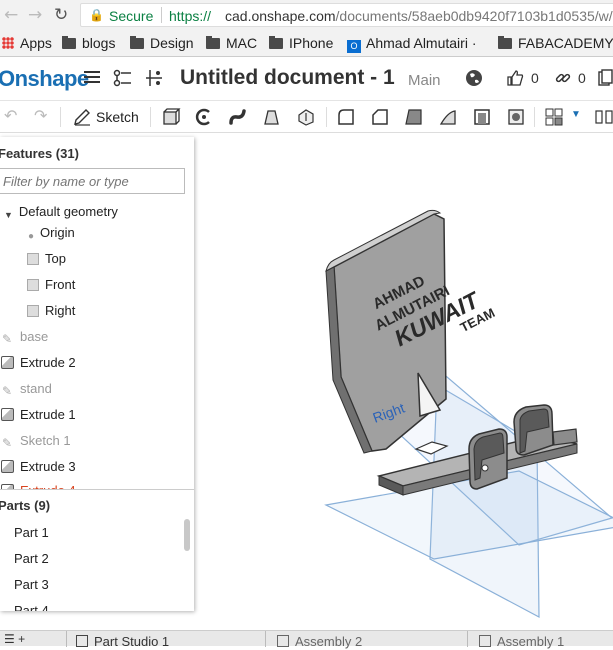  I want to click on globe-icon, so click(474, 78).